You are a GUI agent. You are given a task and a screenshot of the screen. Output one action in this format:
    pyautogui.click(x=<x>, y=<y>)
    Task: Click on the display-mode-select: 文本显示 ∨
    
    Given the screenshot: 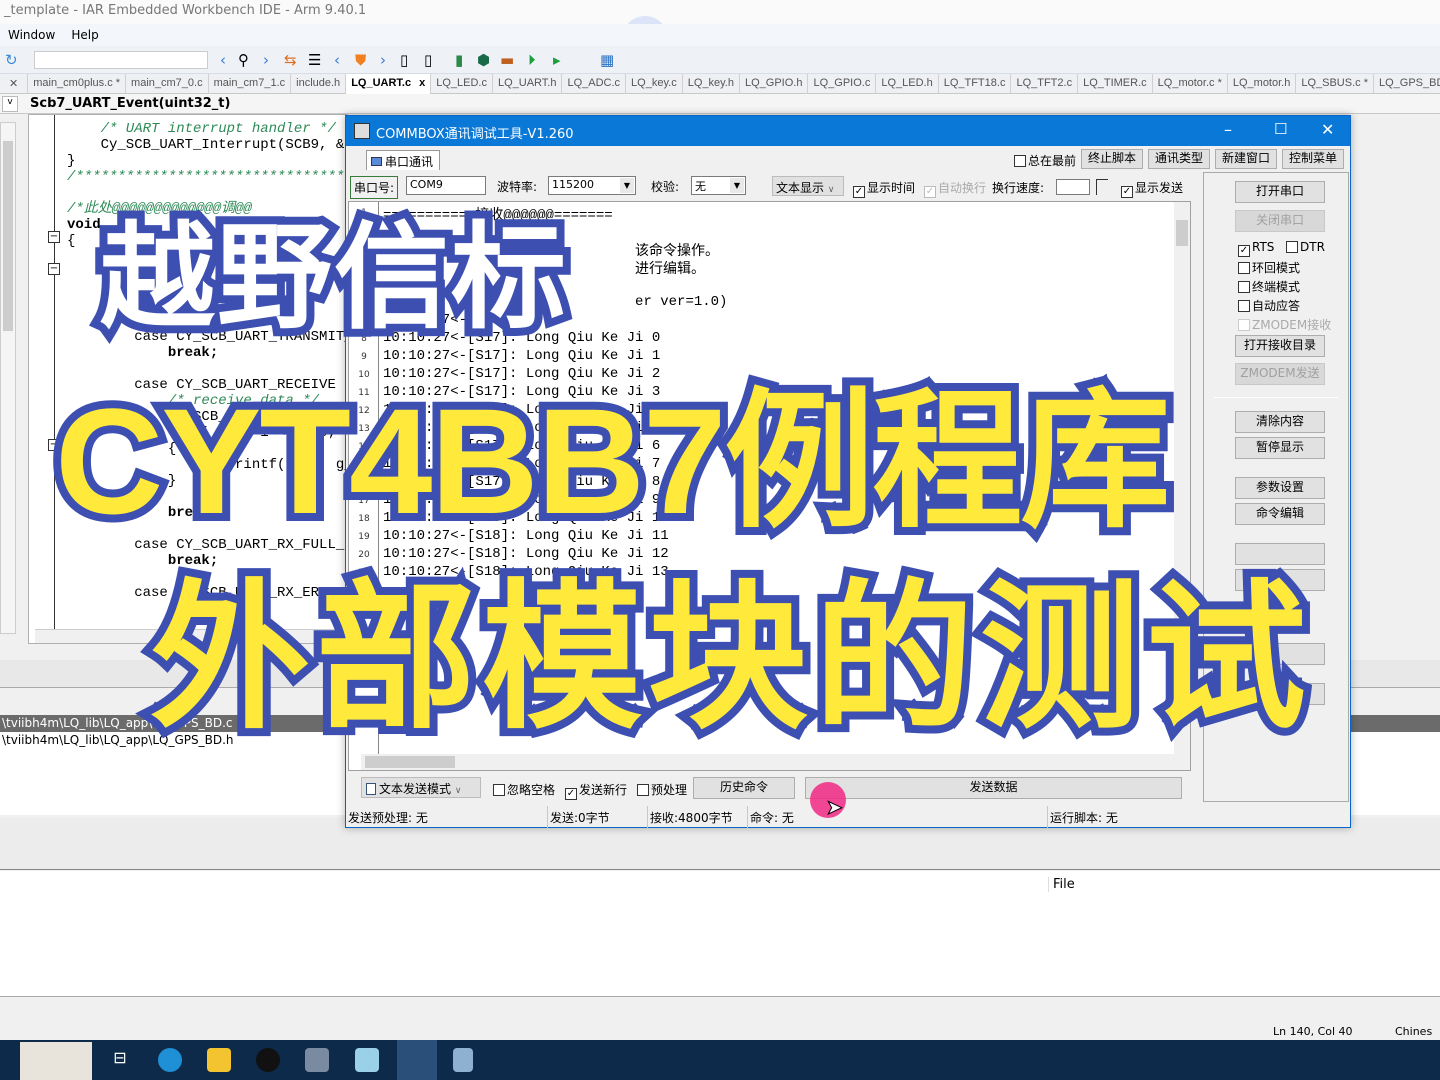 What is the action you would take?
    pyautogui.click(x=808, y=186)
    